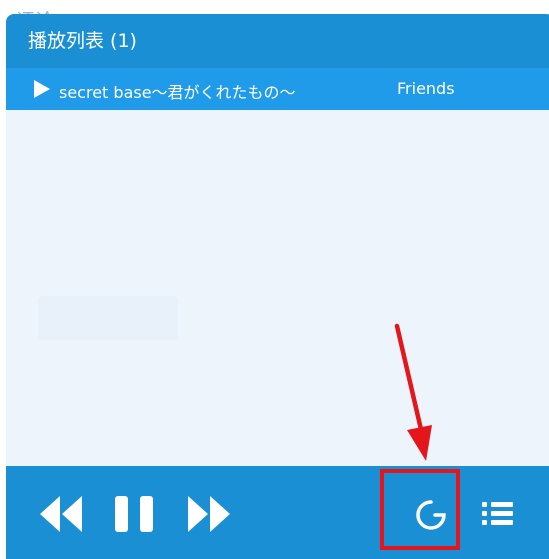 The width and height of the screenshot is (549, 559). I want to click on pause-icon, so click(134, 514).